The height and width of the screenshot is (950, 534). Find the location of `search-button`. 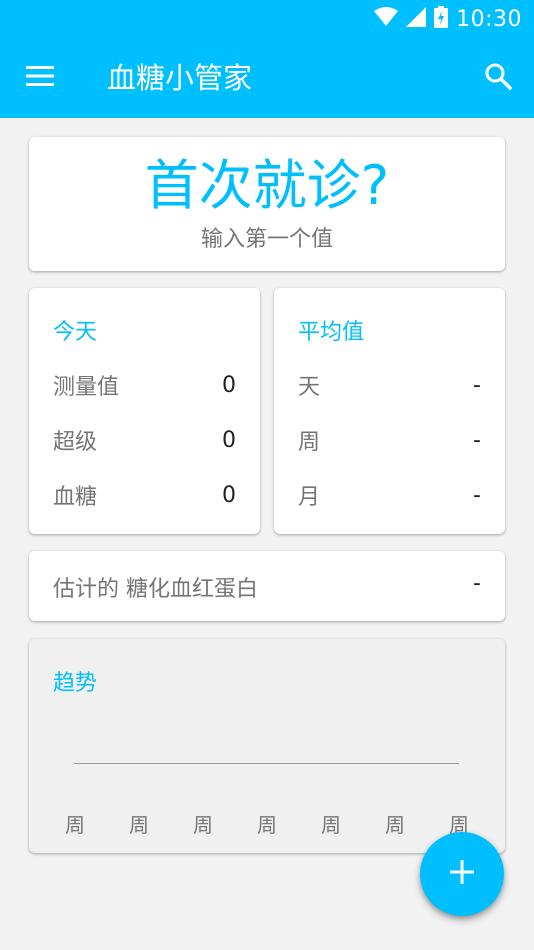

search-button is located at coordinates (498, 78).